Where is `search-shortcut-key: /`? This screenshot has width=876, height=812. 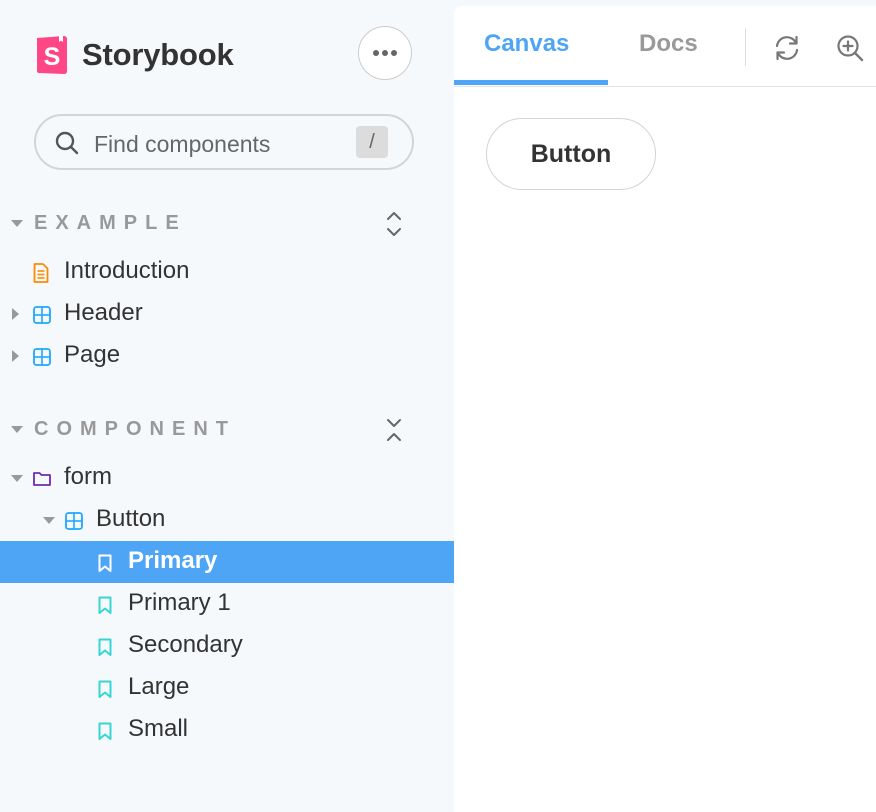 search-shortcut-key: / is located at coordinates (372, 142).